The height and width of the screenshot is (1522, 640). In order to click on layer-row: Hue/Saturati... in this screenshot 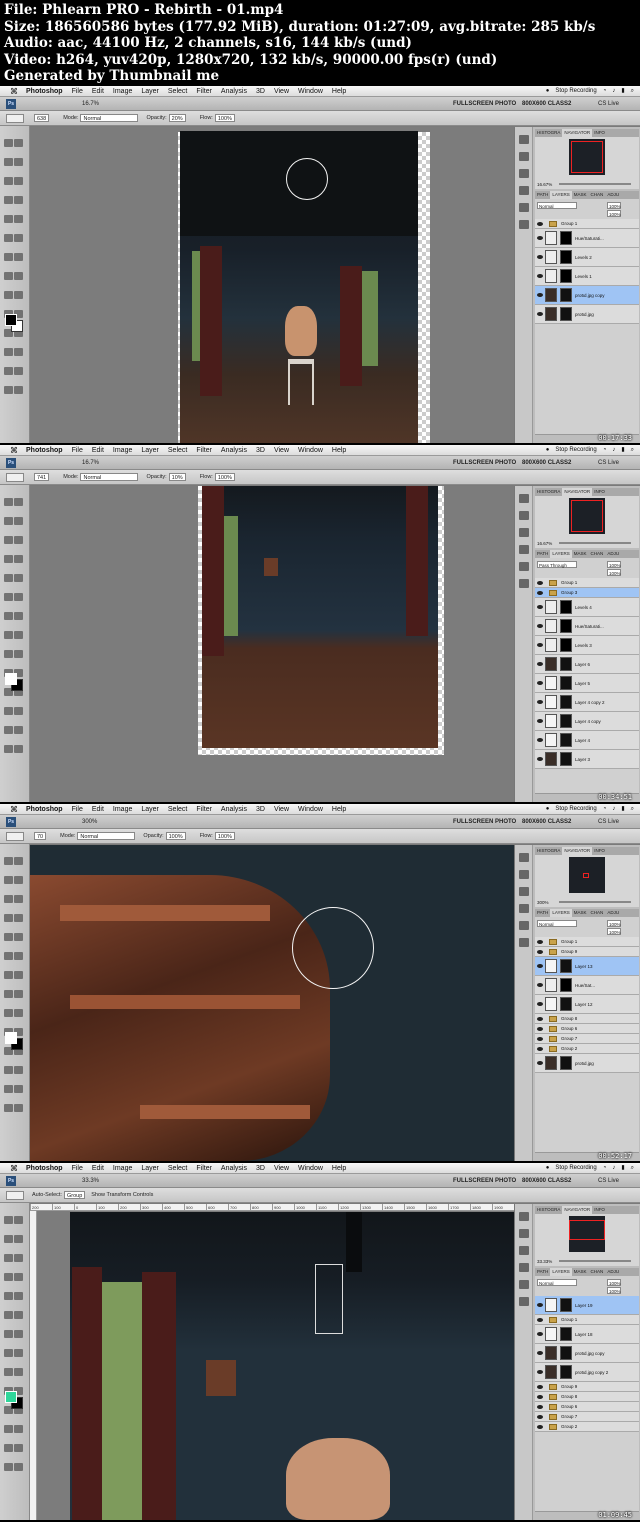, I will do `click(587, 626)`.